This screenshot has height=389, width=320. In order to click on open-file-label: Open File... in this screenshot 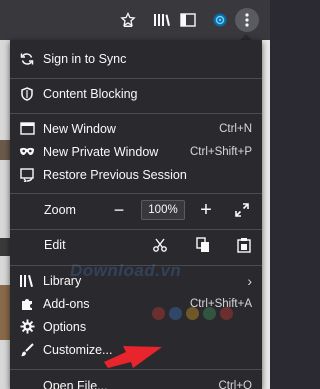, I will do `click(75, 383)`.